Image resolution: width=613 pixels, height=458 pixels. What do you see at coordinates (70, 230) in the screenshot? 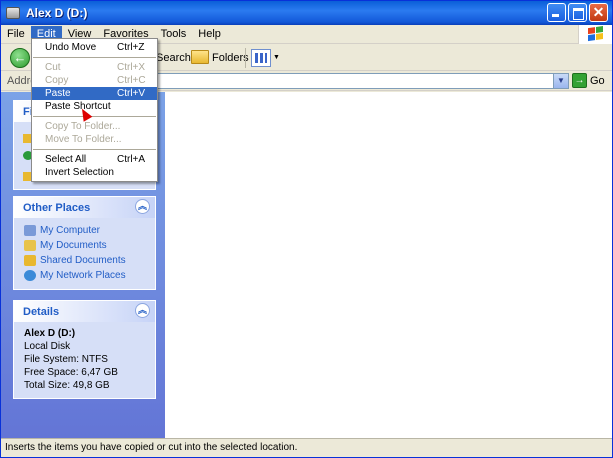
I see `link-label: My Computer` at bounding box center [70, 230].